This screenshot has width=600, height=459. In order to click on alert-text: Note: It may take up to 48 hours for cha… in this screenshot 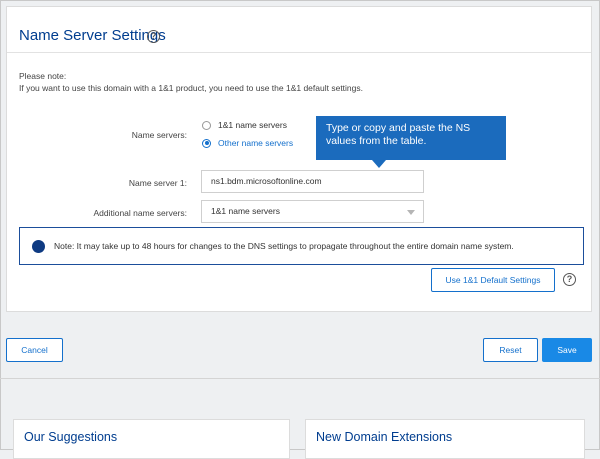, I will do `click(284, 246)`.